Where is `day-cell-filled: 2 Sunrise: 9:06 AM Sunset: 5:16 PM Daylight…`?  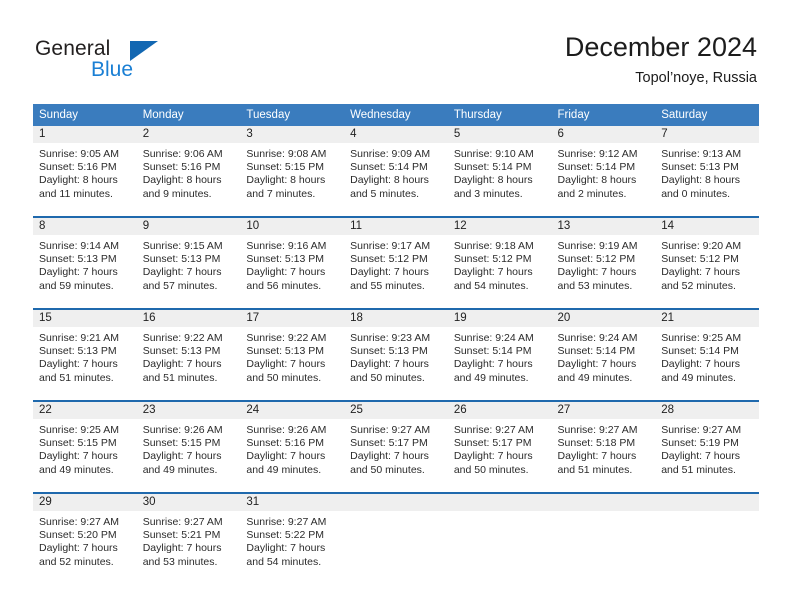
day-cell-filled: 2 Sunrise: 9:06 AM Sunset: 5:16 PM Daylight… is located at coordinates (188, 171).